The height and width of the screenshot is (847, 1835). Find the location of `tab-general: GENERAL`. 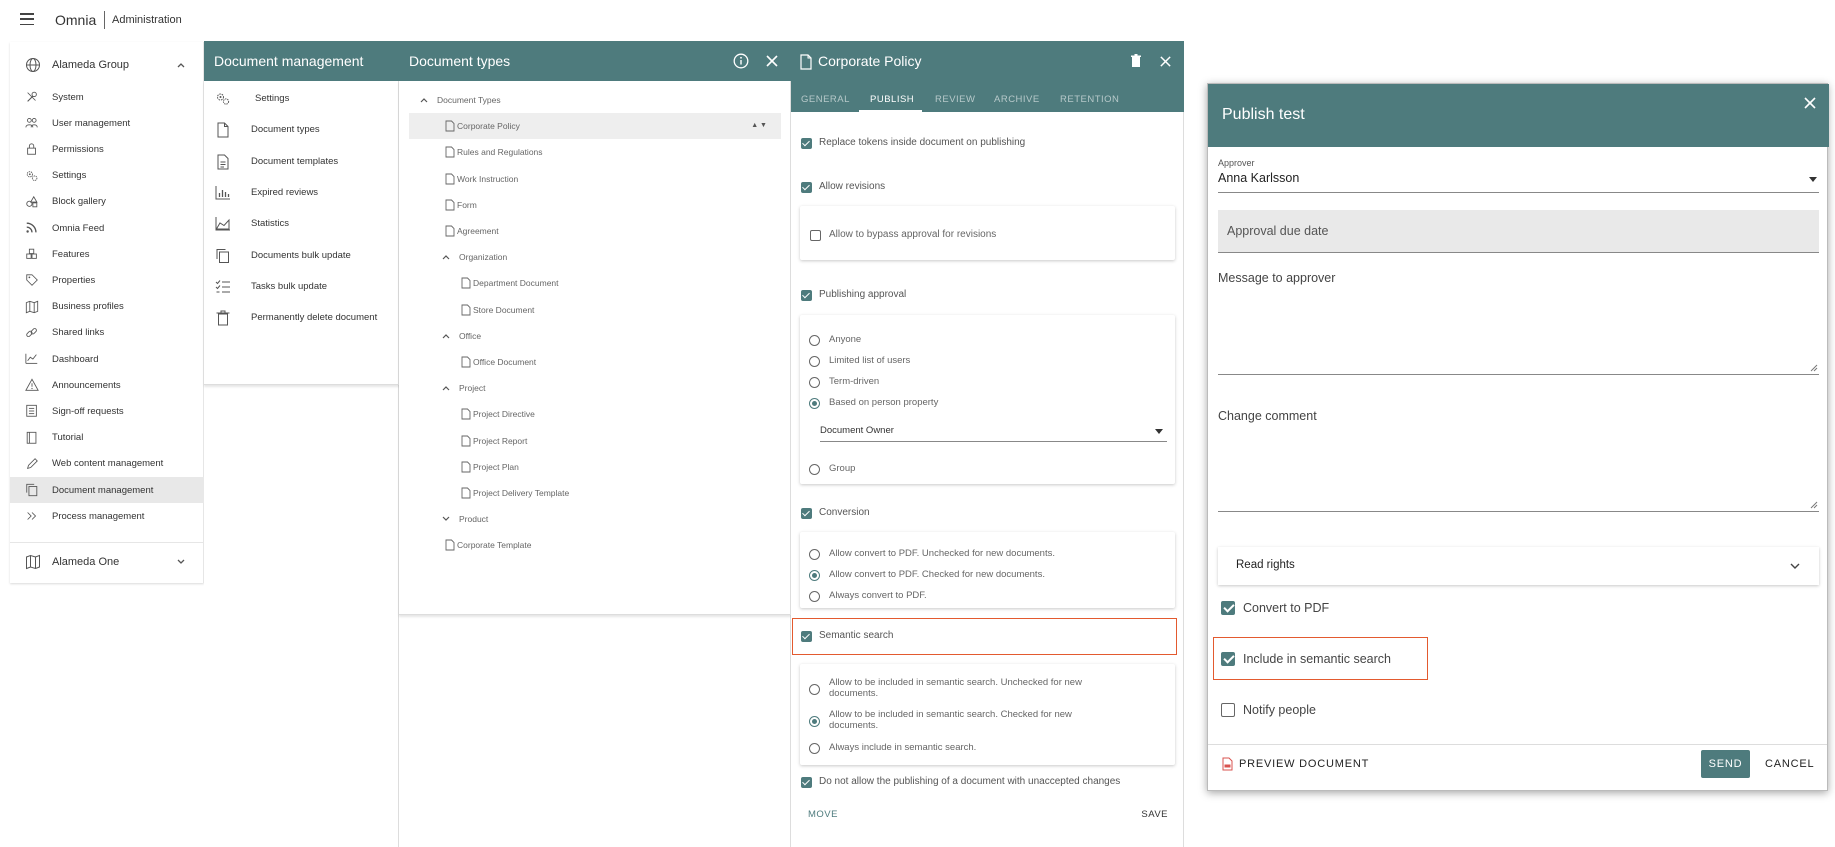

tab-general: GENERAL is located at coordinates (825, 99).